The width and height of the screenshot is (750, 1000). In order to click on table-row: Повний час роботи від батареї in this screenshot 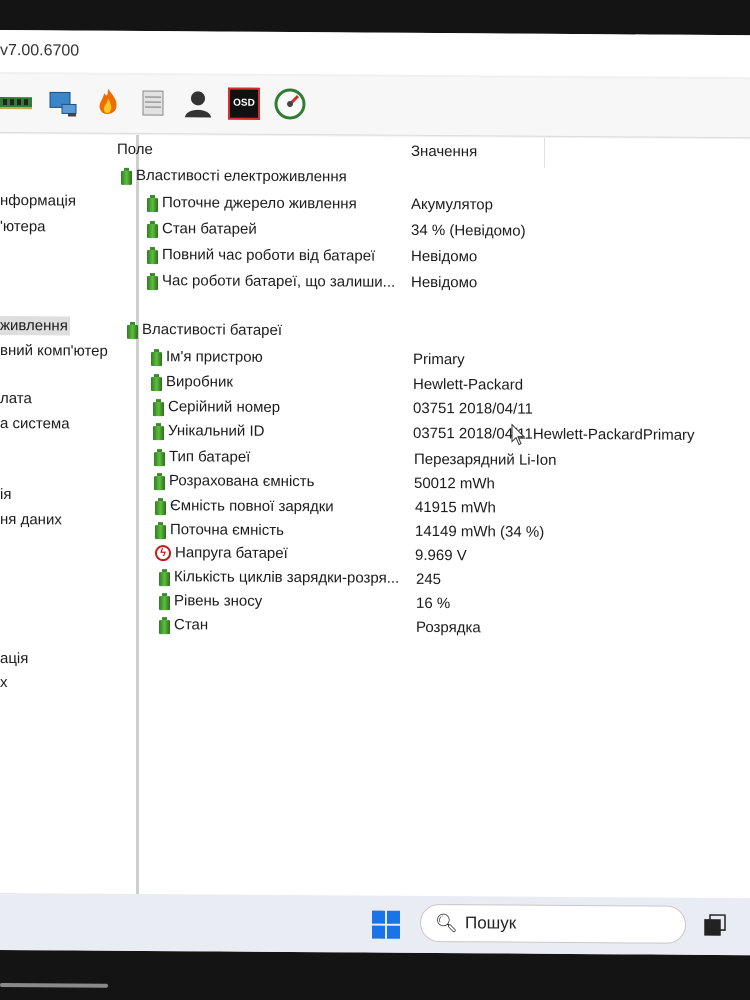, I will do `click(261, 256)`.